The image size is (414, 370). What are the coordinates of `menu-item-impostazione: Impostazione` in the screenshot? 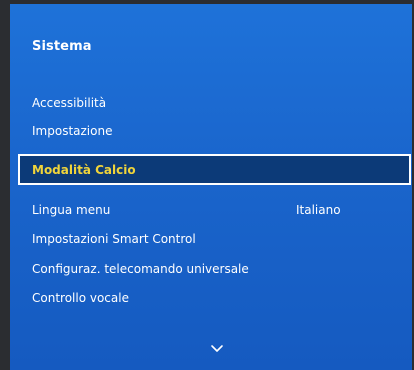 It's located at (72, 131).